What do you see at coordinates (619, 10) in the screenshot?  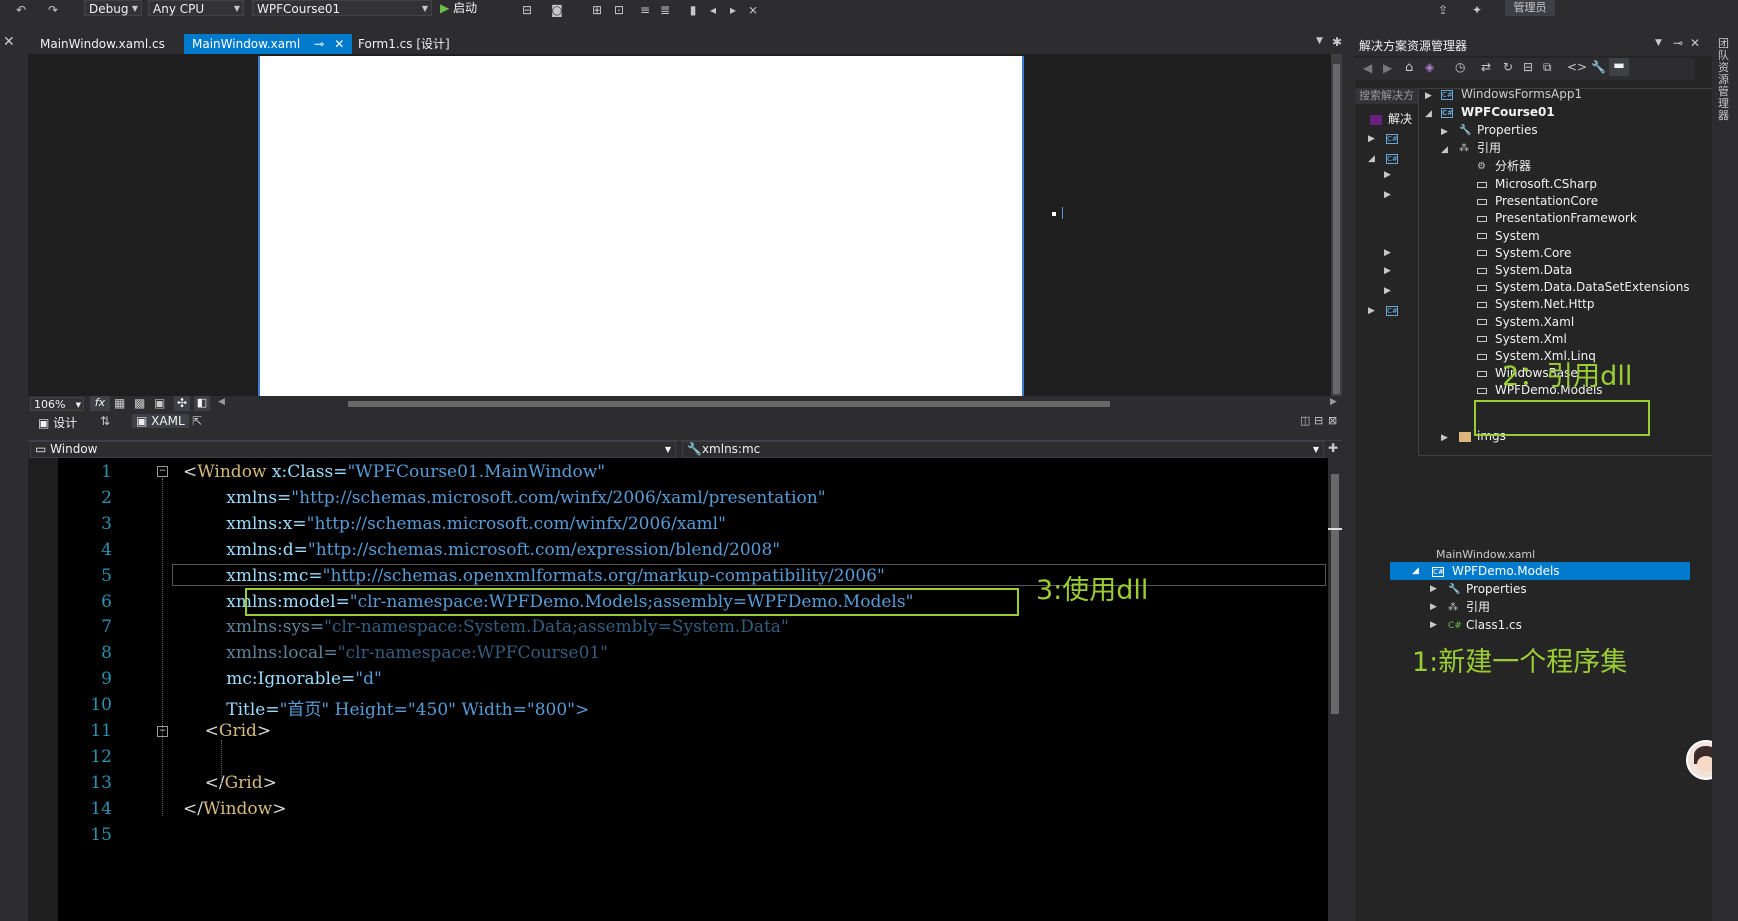 I see `layout2-icon: ⊡` at bounding box center [619, 10].